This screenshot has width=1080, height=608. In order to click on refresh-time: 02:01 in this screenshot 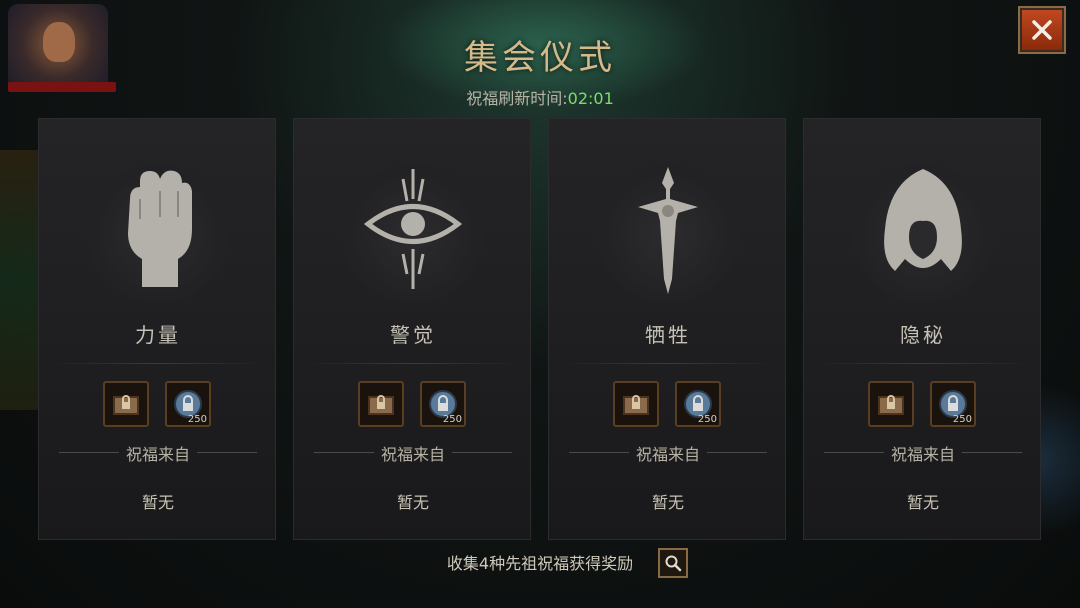, I will do `click(590, 98)`.